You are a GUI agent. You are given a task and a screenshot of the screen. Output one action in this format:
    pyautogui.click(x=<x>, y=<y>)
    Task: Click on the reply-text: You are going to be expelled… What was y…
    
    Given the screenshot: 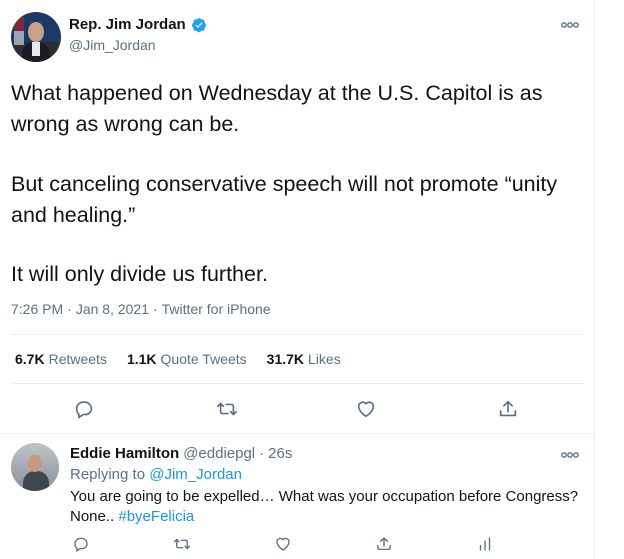 What is the action you would take?
    pyautogui.click(x=327, y=507)
    